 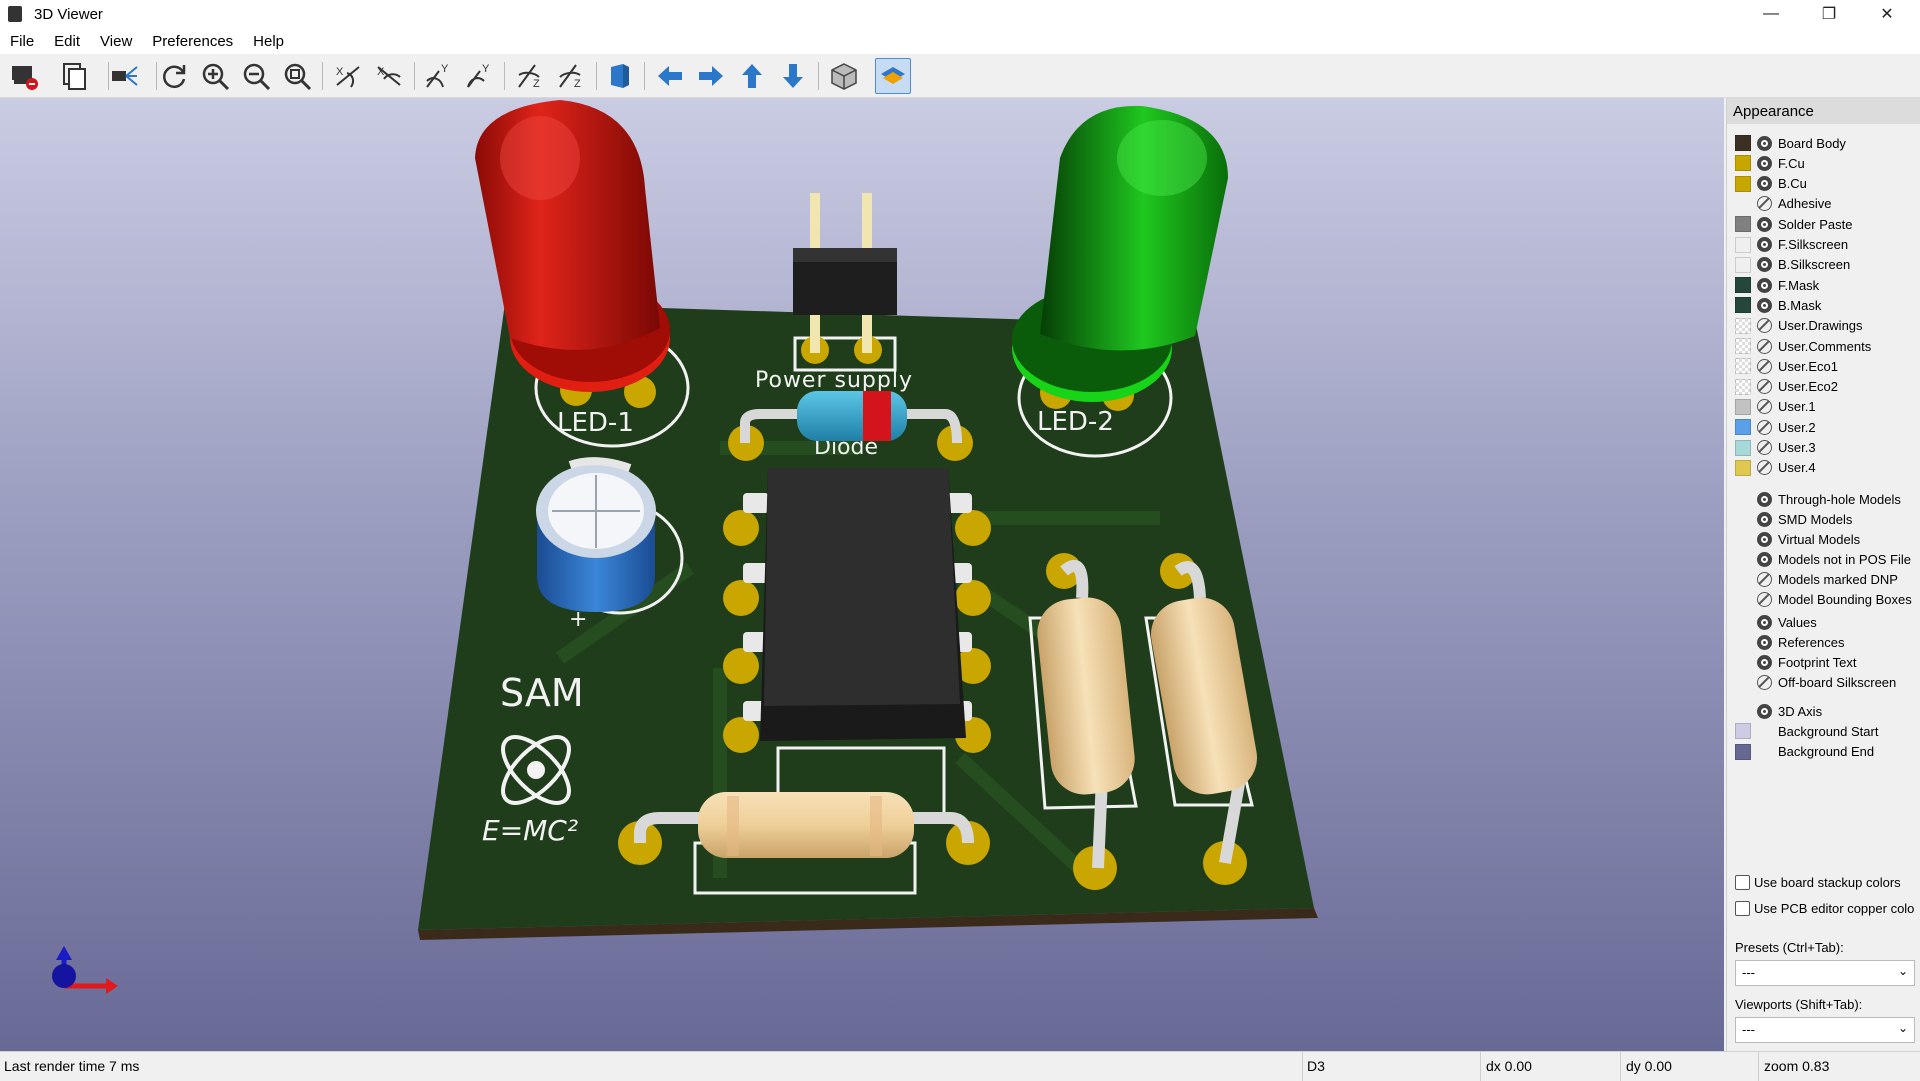 What do you see at coordinates (1775, 468) in the screenshot?
I see `appearance-row: User.4` at bounding box center [1775, 468].